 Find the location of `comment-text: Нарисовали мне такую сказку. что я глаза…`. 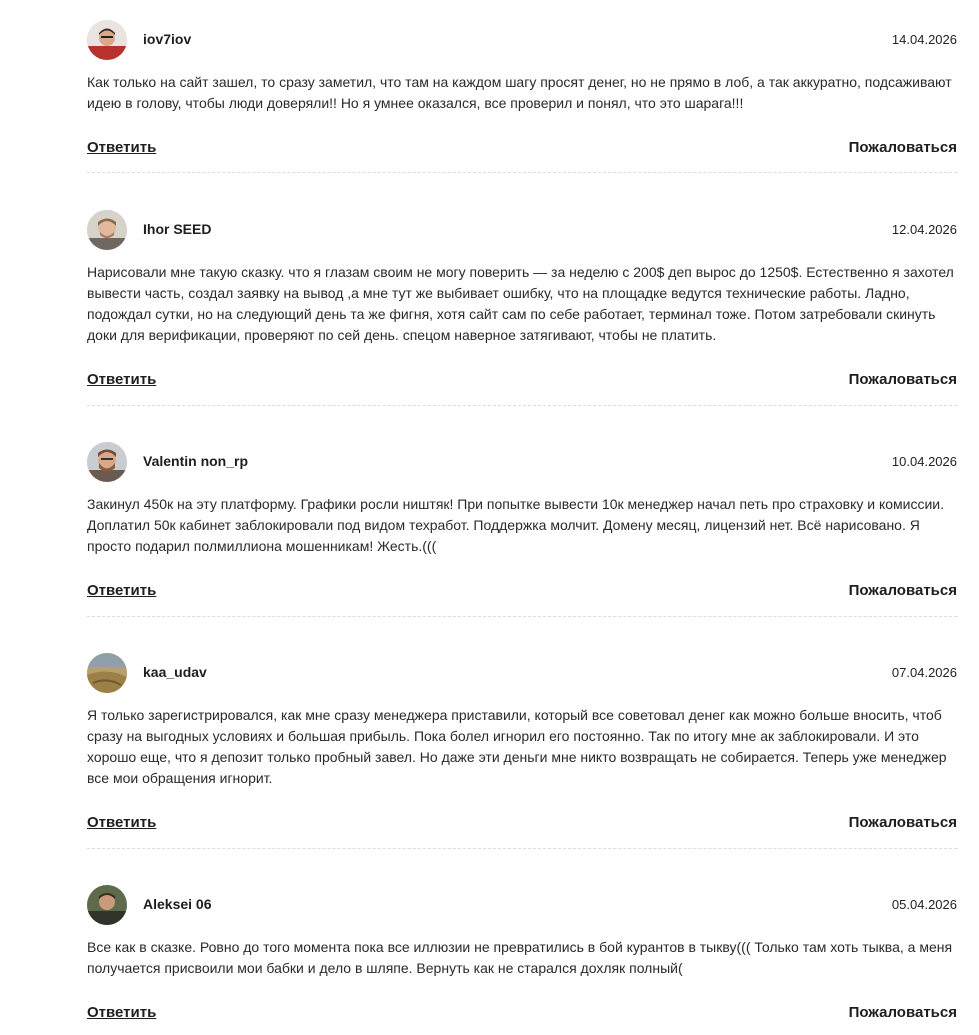

comment-text: Нарисовали мне такую сказку. что я глаза… is located at coordinates (520, 303).